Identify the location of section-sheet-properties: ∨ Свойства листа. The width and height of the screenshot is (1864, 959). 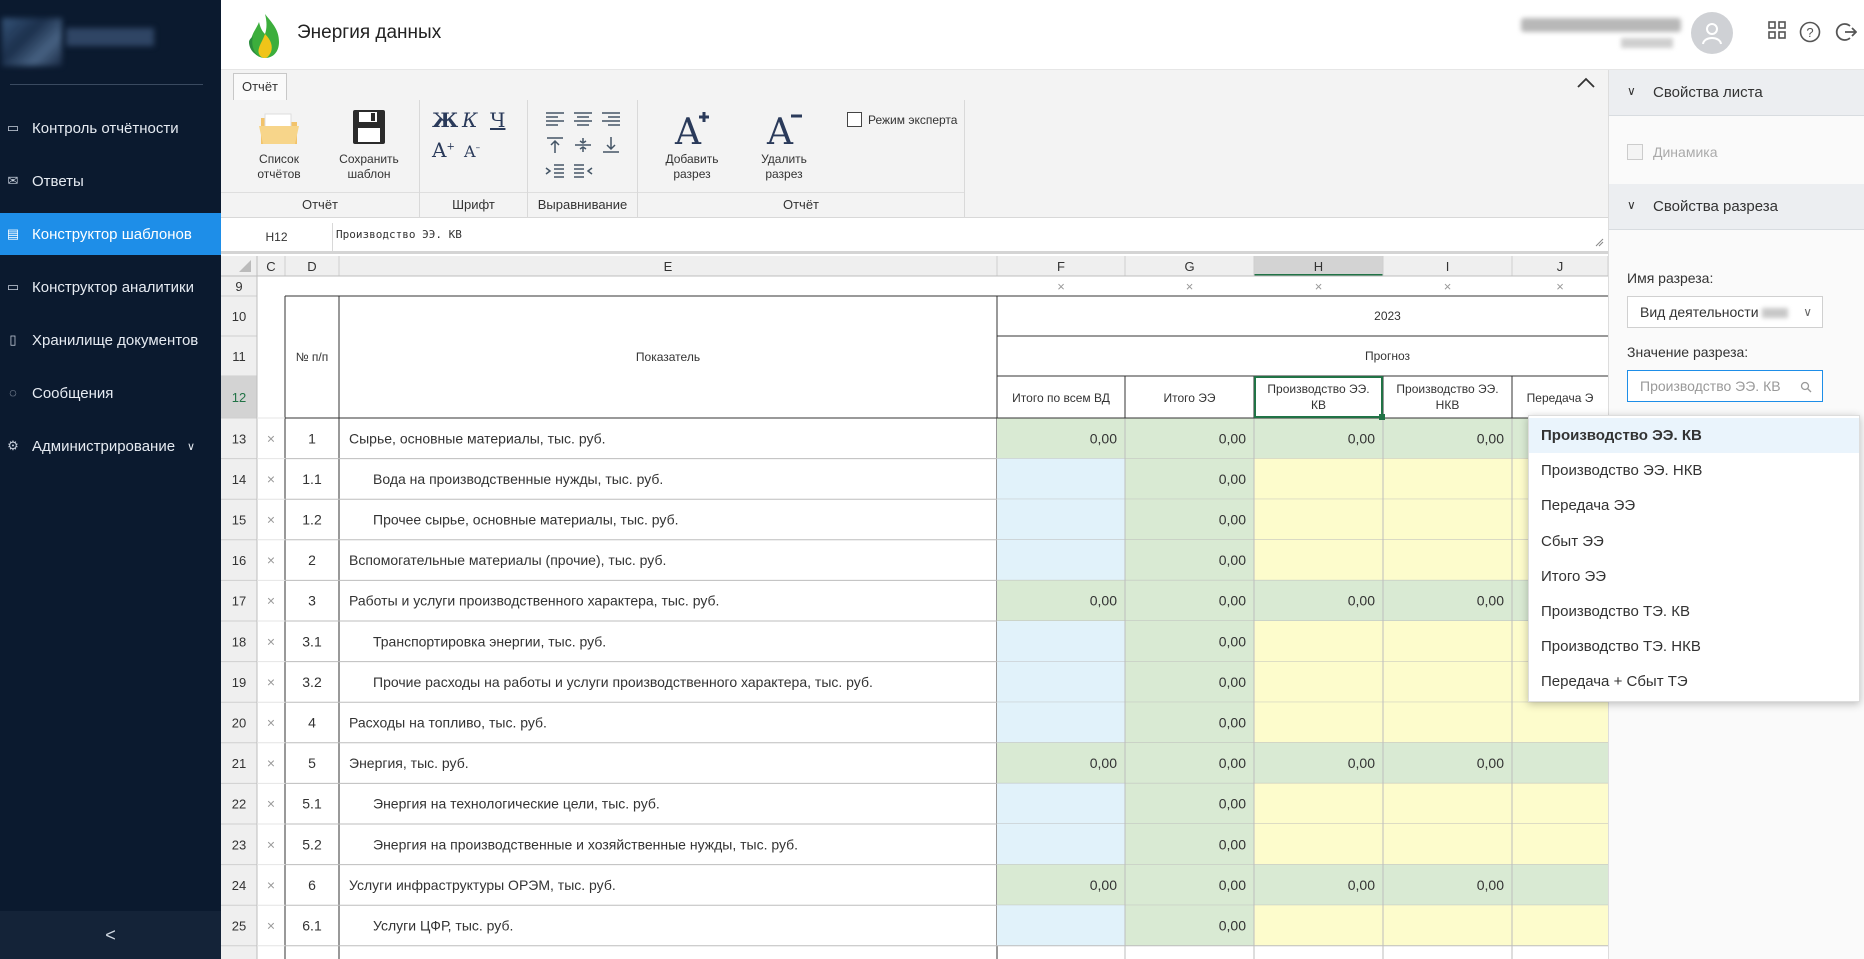
(1736, 93).